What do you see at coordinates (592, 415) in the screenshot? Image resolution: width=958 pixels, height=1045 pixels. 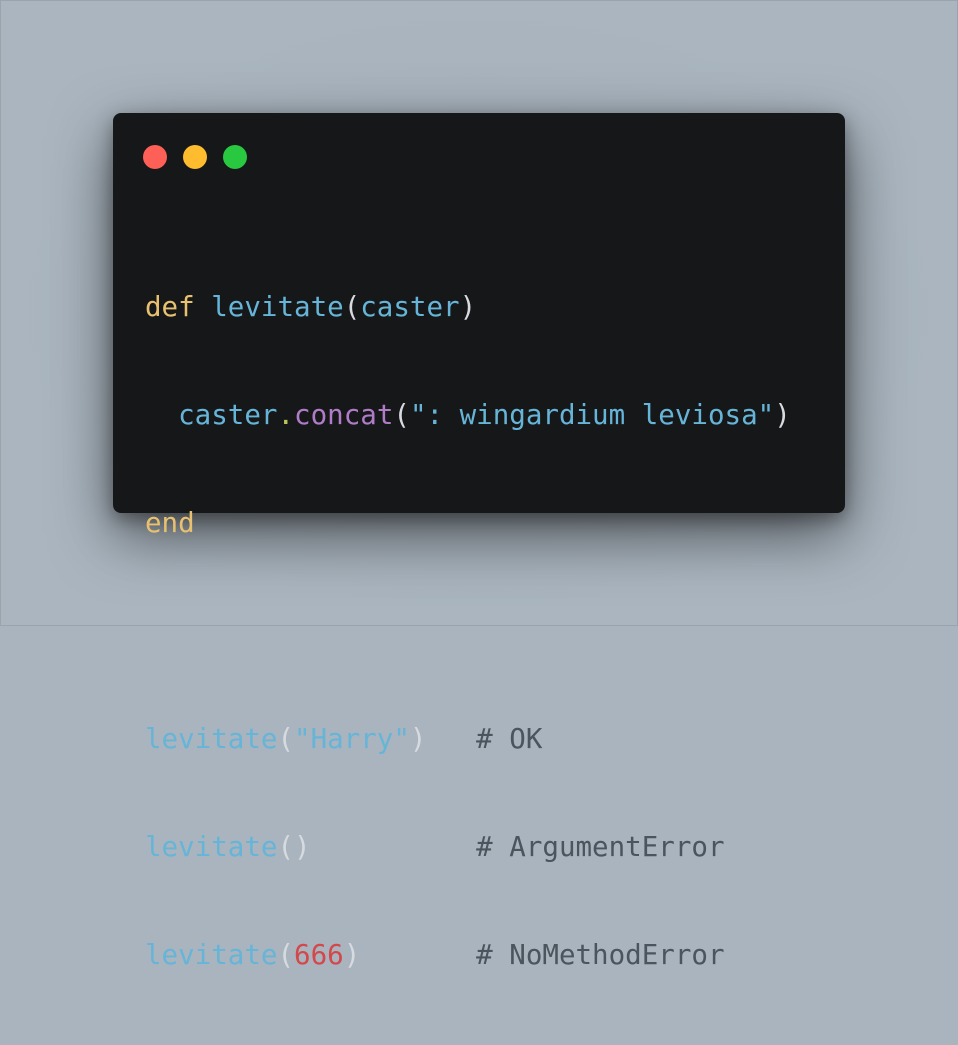 I see `string-literal: ": wingardium leviosa"` at bounding box center [592, 415].